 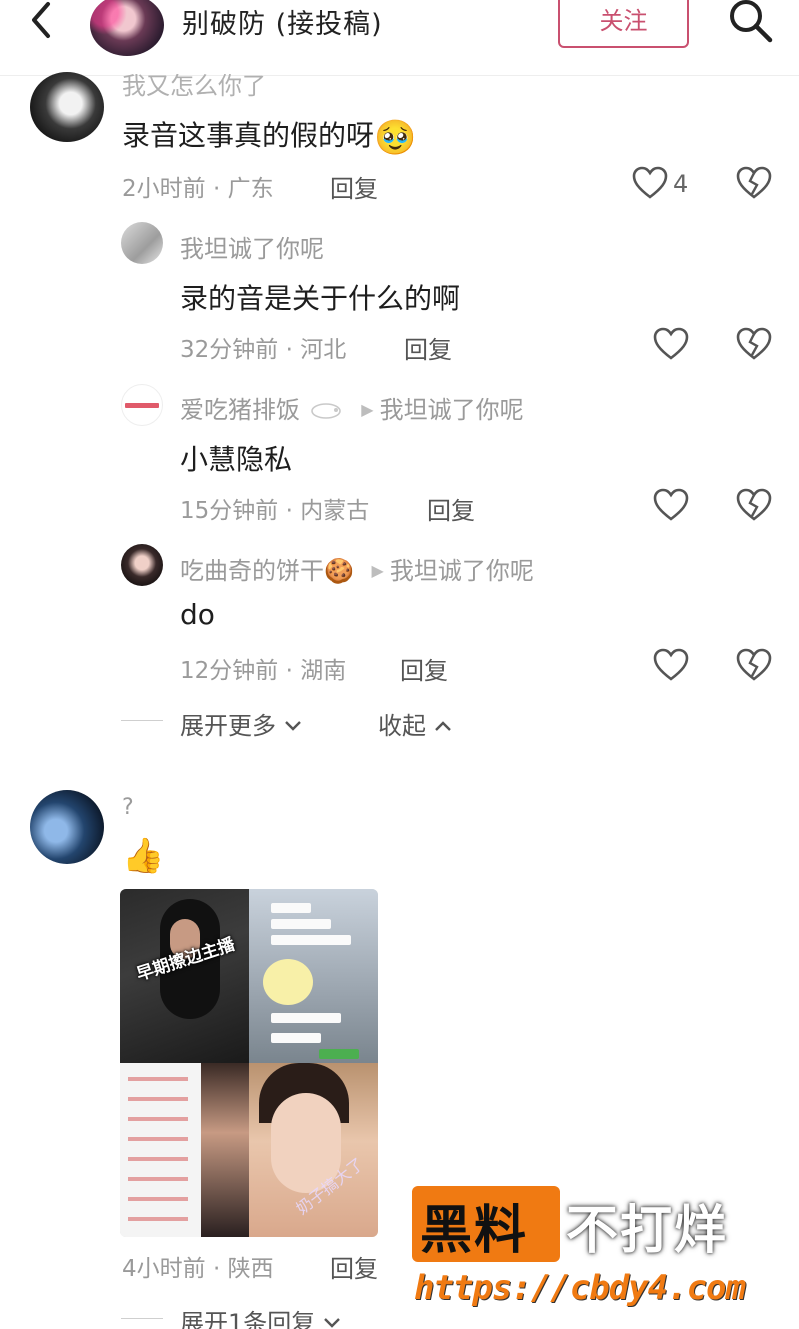 What do you see at coordinates (313, 1150) in the screenshot?
I see `image-tile: 奶子搞大了` at bounding box center [313, 1150].